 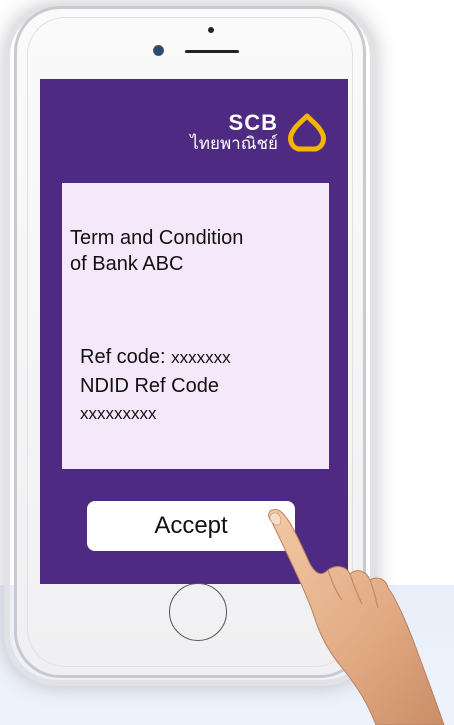 I want to click on ref-code-value: xxxxxxx, so click(x=201, y=357).